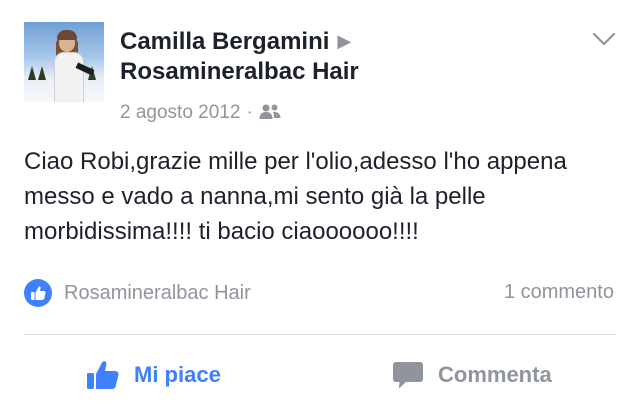 Image resolution: width=640 pixels, height=409 pixels. What do you see at coordinates (320, 334) in the screenshot?
I see `divider` at bounding box center [320, 334].